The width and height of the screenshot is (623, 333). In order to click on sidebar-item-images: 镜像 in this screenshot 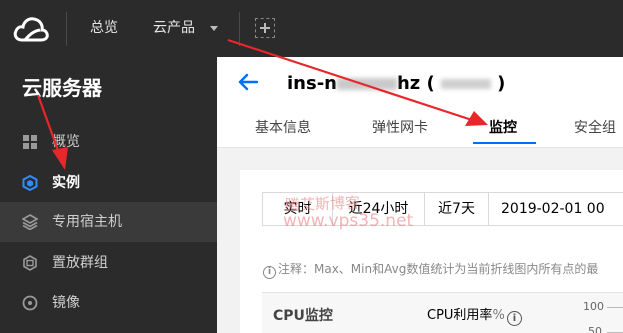, I will do `click(108, 303)`.